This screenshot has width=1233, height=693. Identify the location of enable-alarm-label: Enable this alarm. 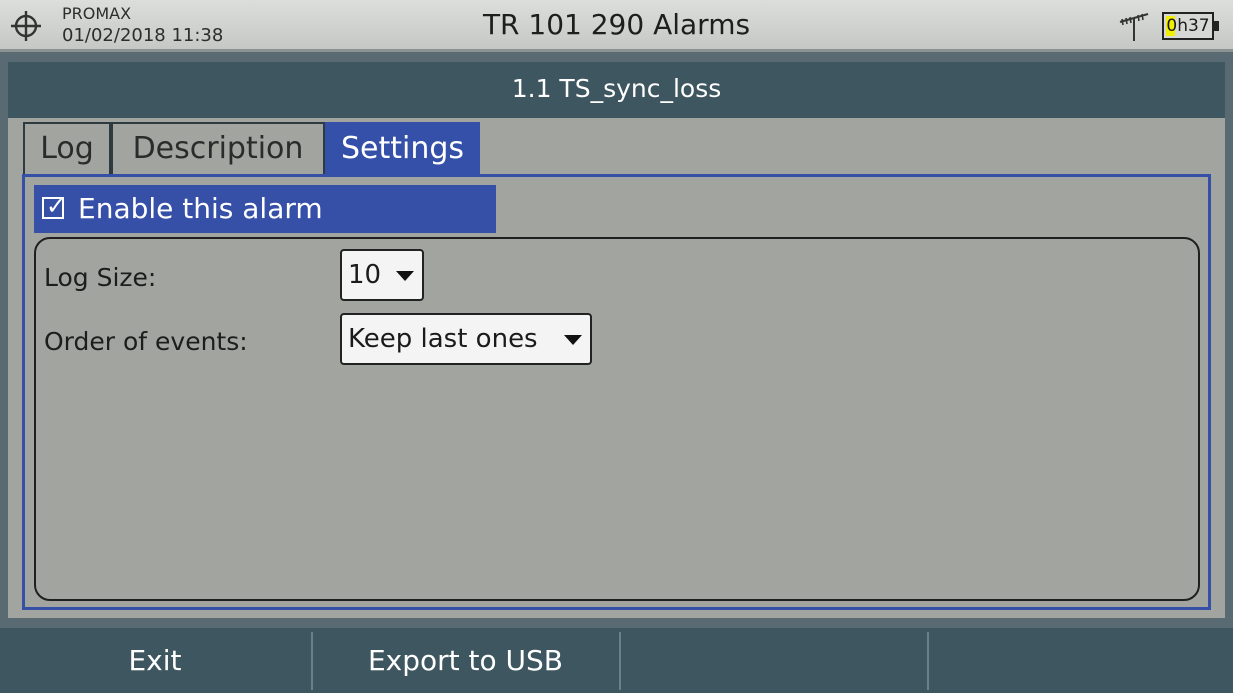
(200, 208).